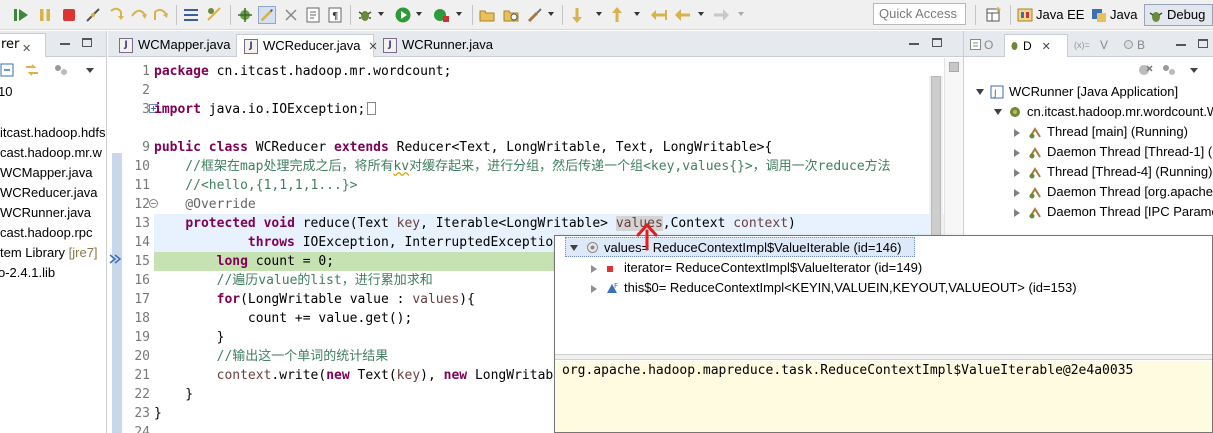  Describe the element at coordinates (1139, 45) in the screenshot. I see `tab-breakpoints: B` at that location.